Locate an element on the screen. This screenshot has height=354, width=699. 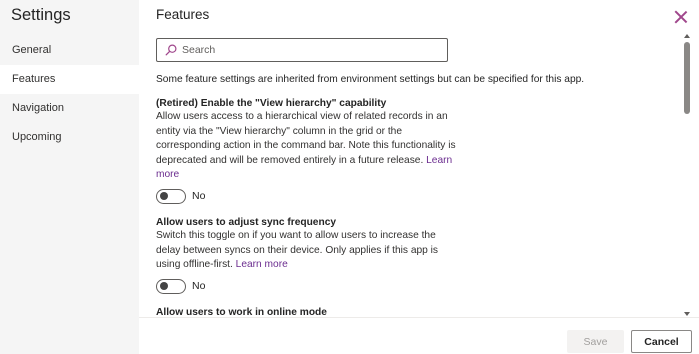
search-input is located at coordinates (312, 50).